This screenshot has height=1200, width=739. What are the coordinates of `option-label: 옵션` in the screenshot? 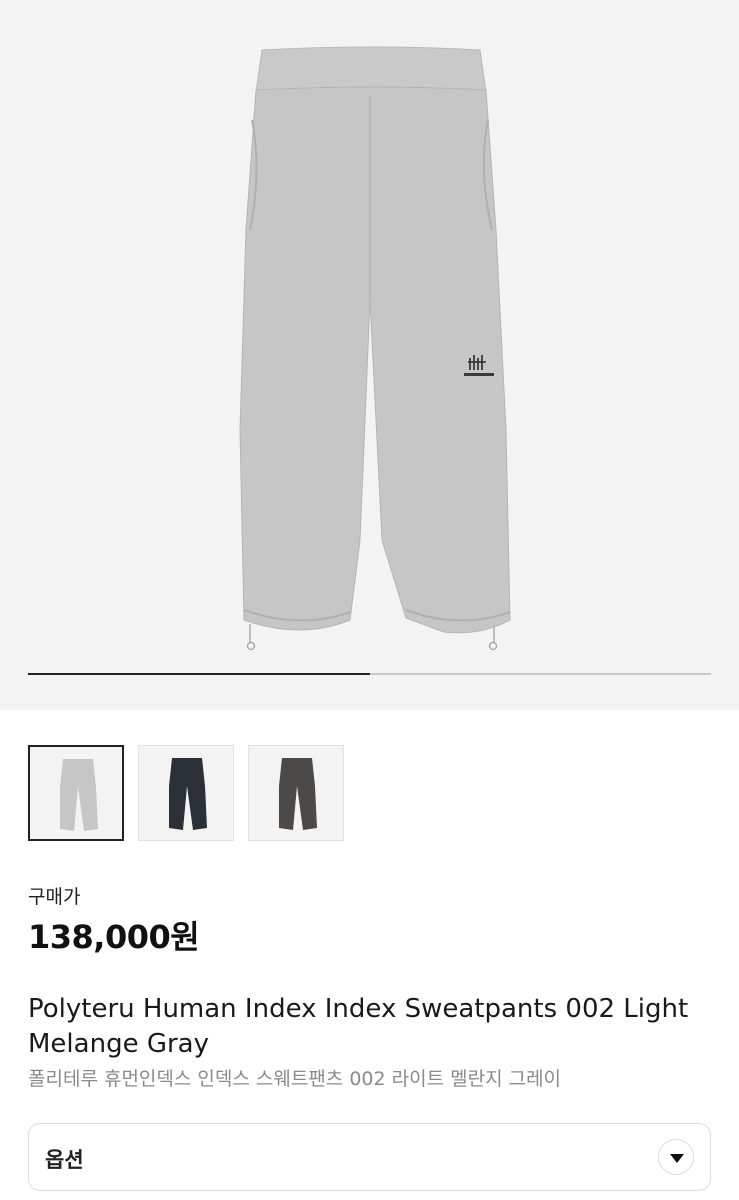 It's located at (64, 1160).